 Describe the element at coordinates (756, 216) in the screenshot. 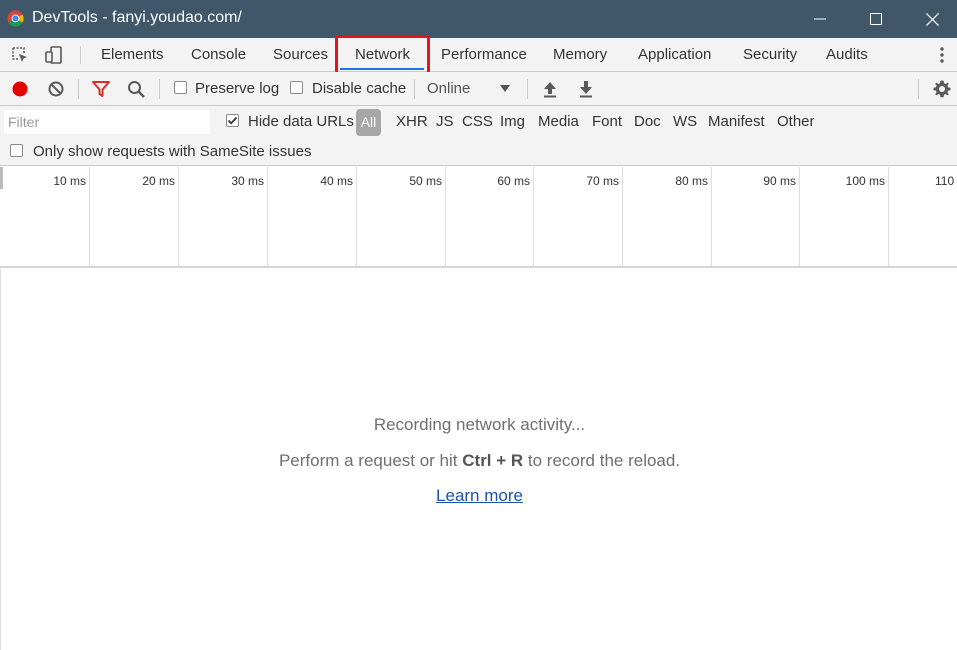

I see `timeline-tick: 90 ms` at that location.